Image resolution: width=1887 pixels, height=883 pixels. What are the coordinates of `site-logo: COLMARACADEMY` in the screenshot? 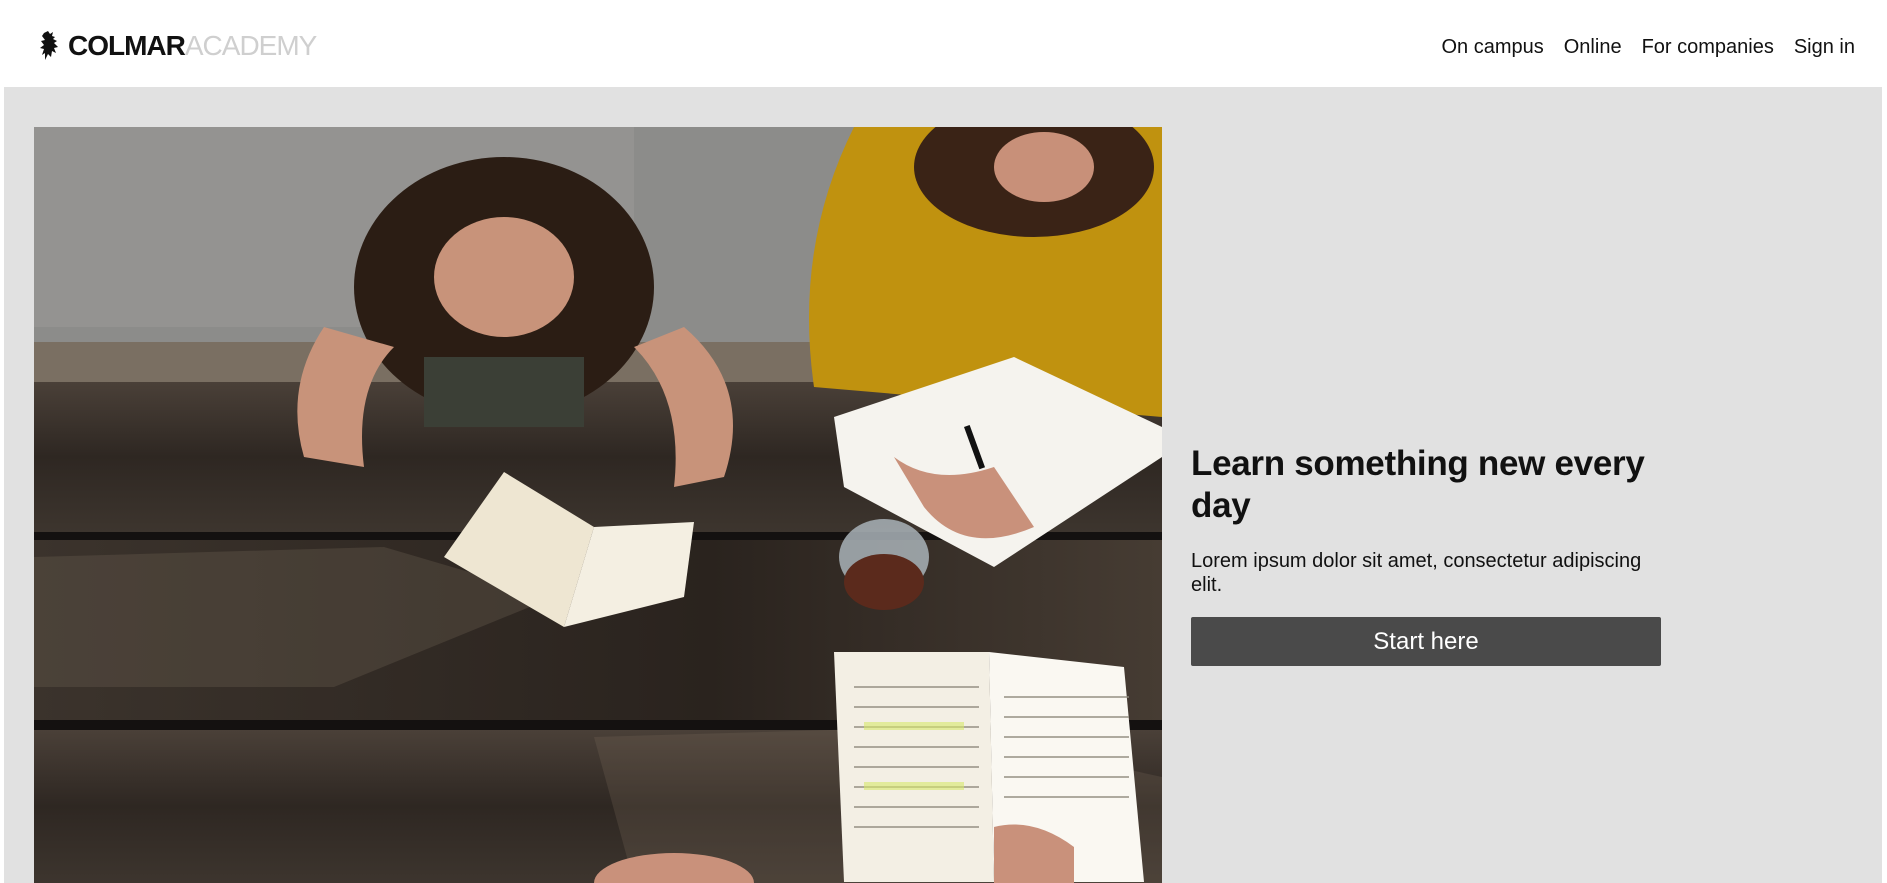 It's located at (177, 46).